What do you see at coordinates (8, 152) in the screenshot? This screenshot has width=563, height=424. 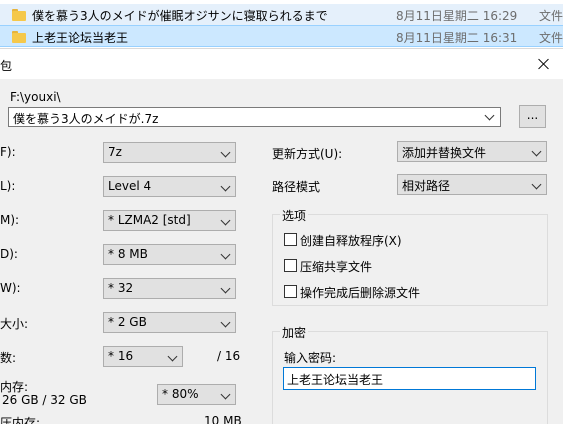 I see `format-label: F):` at bounding box center [8, 152].